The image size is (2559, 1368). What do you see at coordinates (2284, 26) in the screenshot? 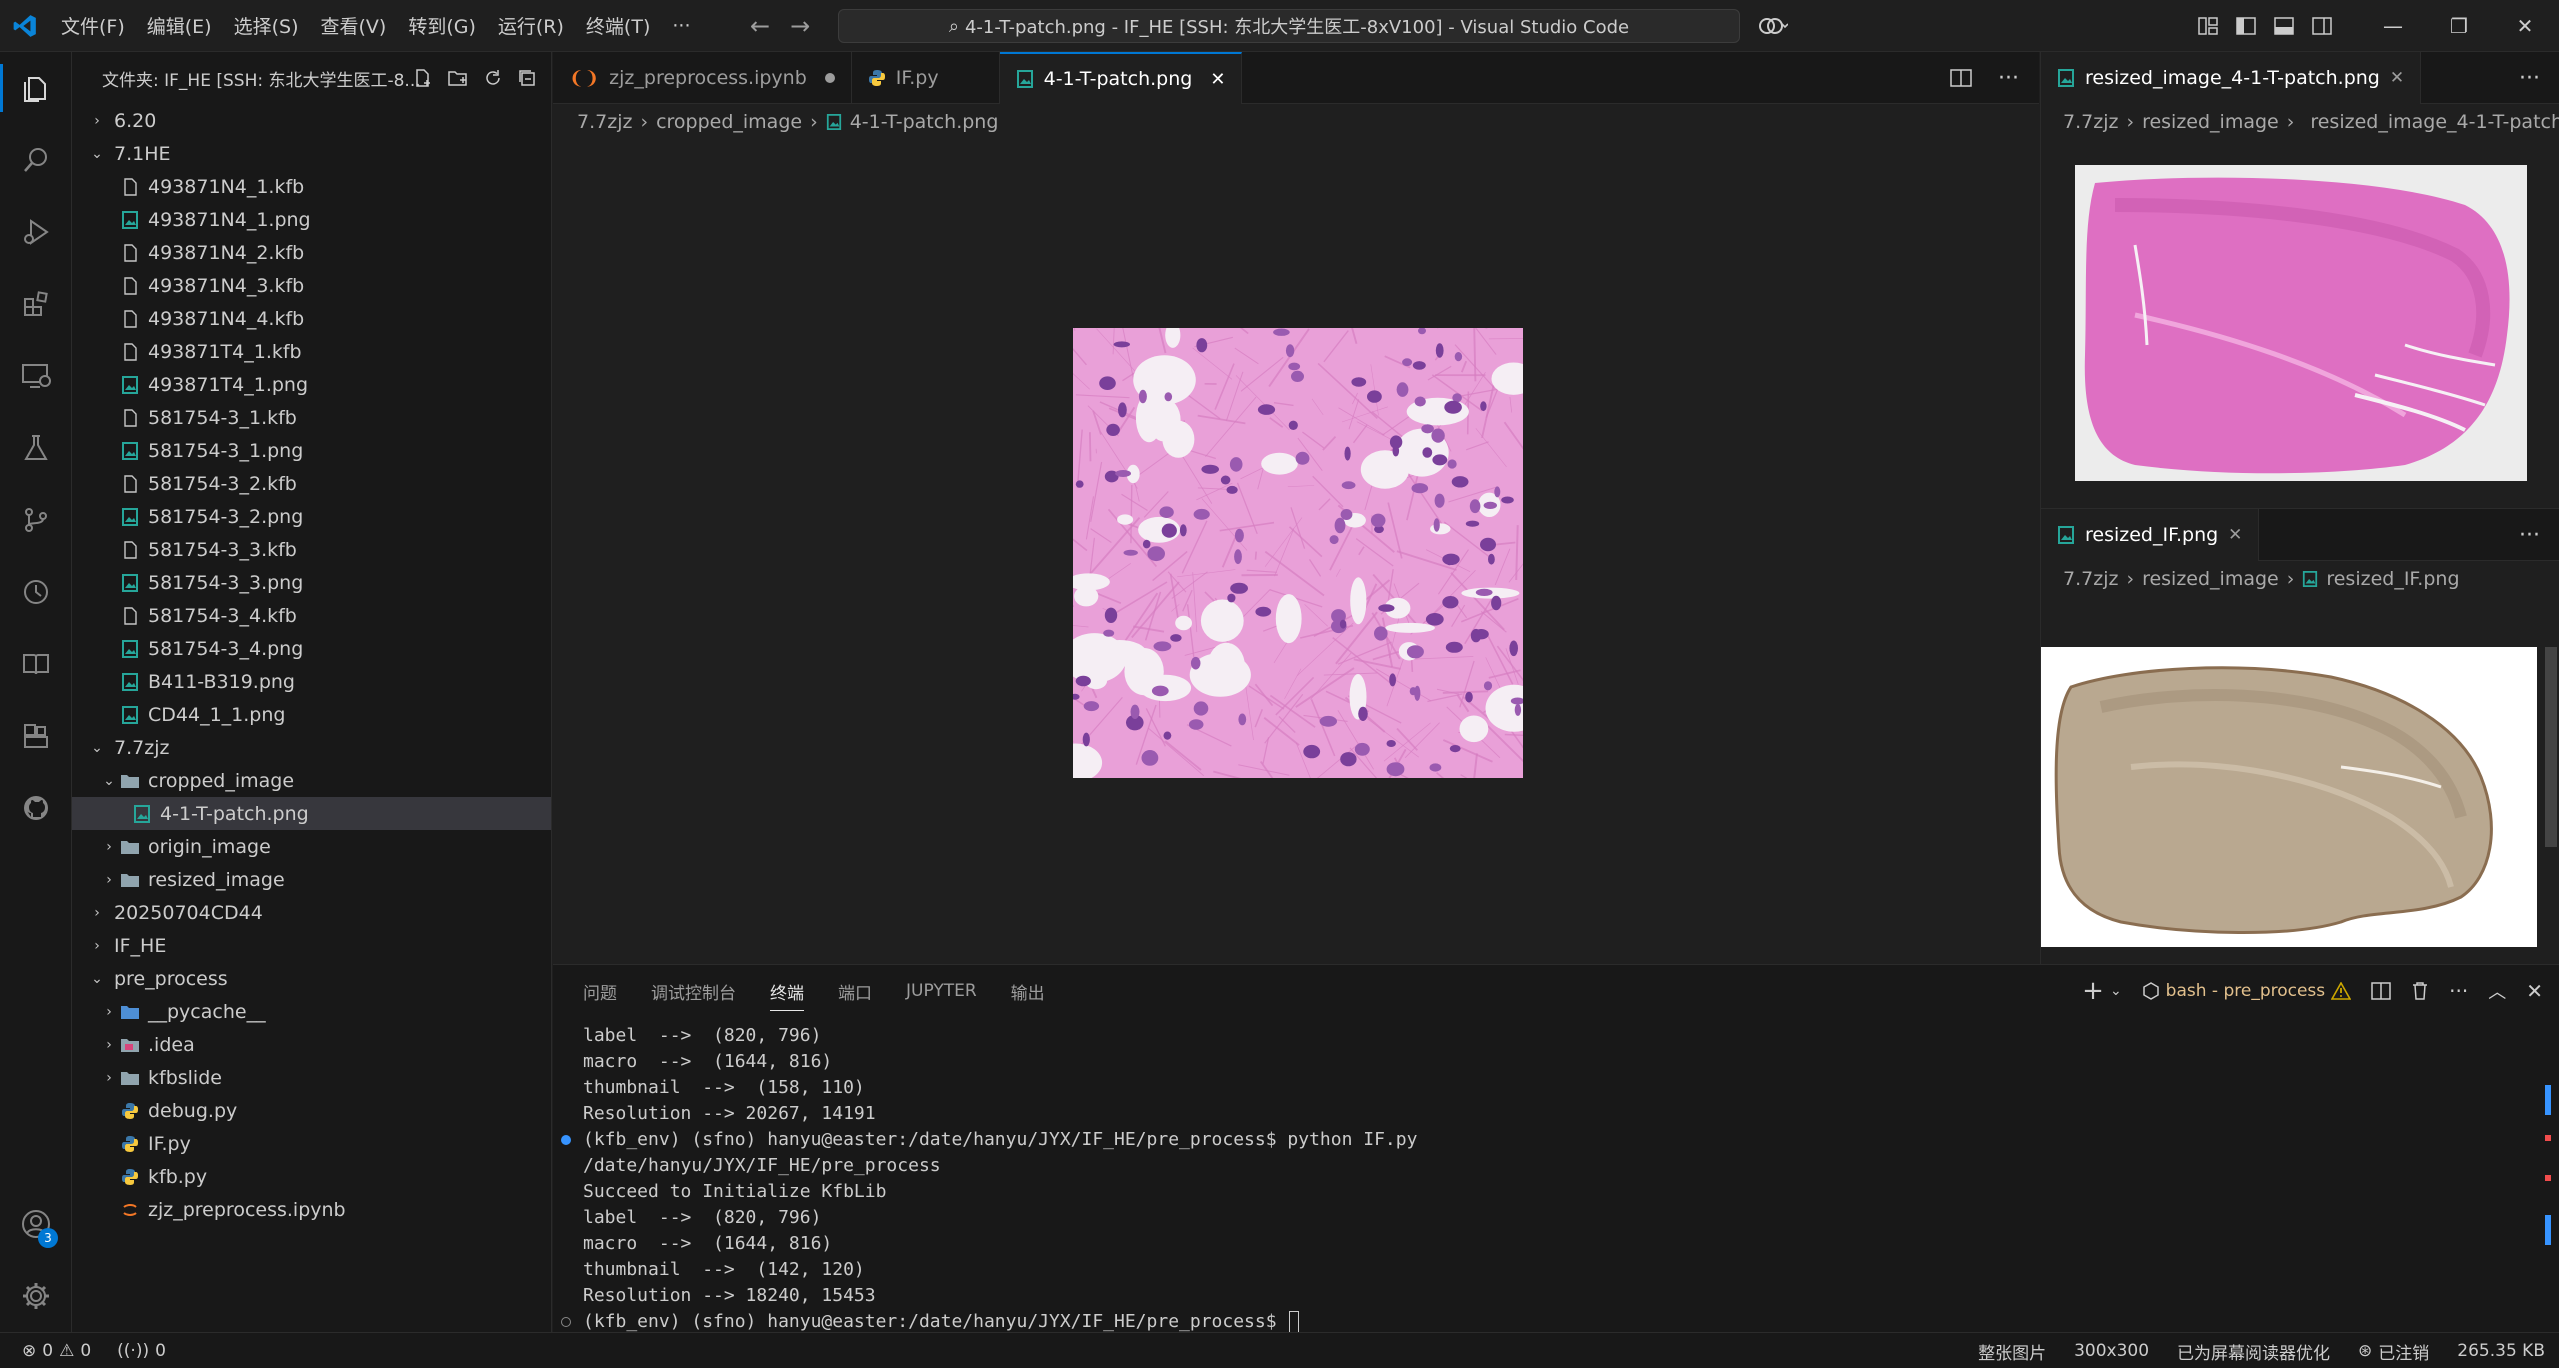
I see `toggle-panel-icon` at bounding box center [2284, 26].